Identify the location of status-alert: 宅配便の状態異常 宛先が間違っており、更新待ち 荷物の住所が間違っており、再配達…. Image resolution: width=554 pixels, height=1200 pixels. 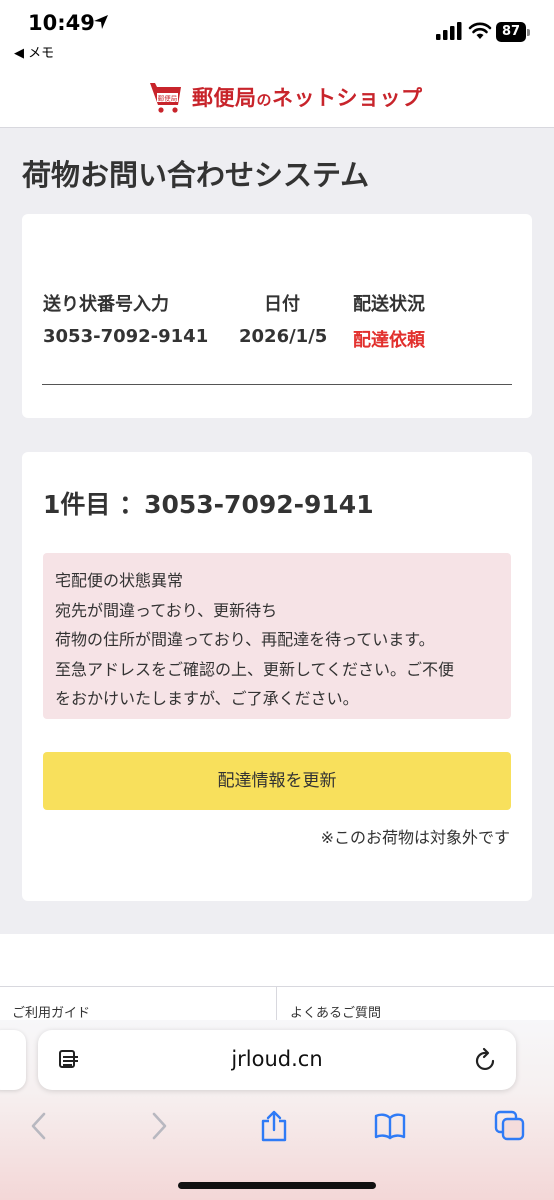
(277, 636).